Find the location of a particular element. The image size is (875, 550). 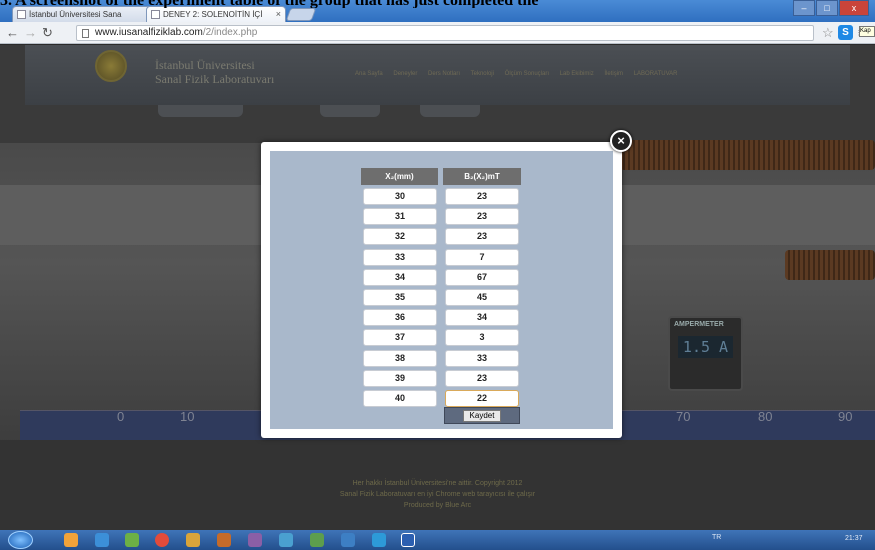

ruler-tick-label: 10 is located at coordinates (187, 416).